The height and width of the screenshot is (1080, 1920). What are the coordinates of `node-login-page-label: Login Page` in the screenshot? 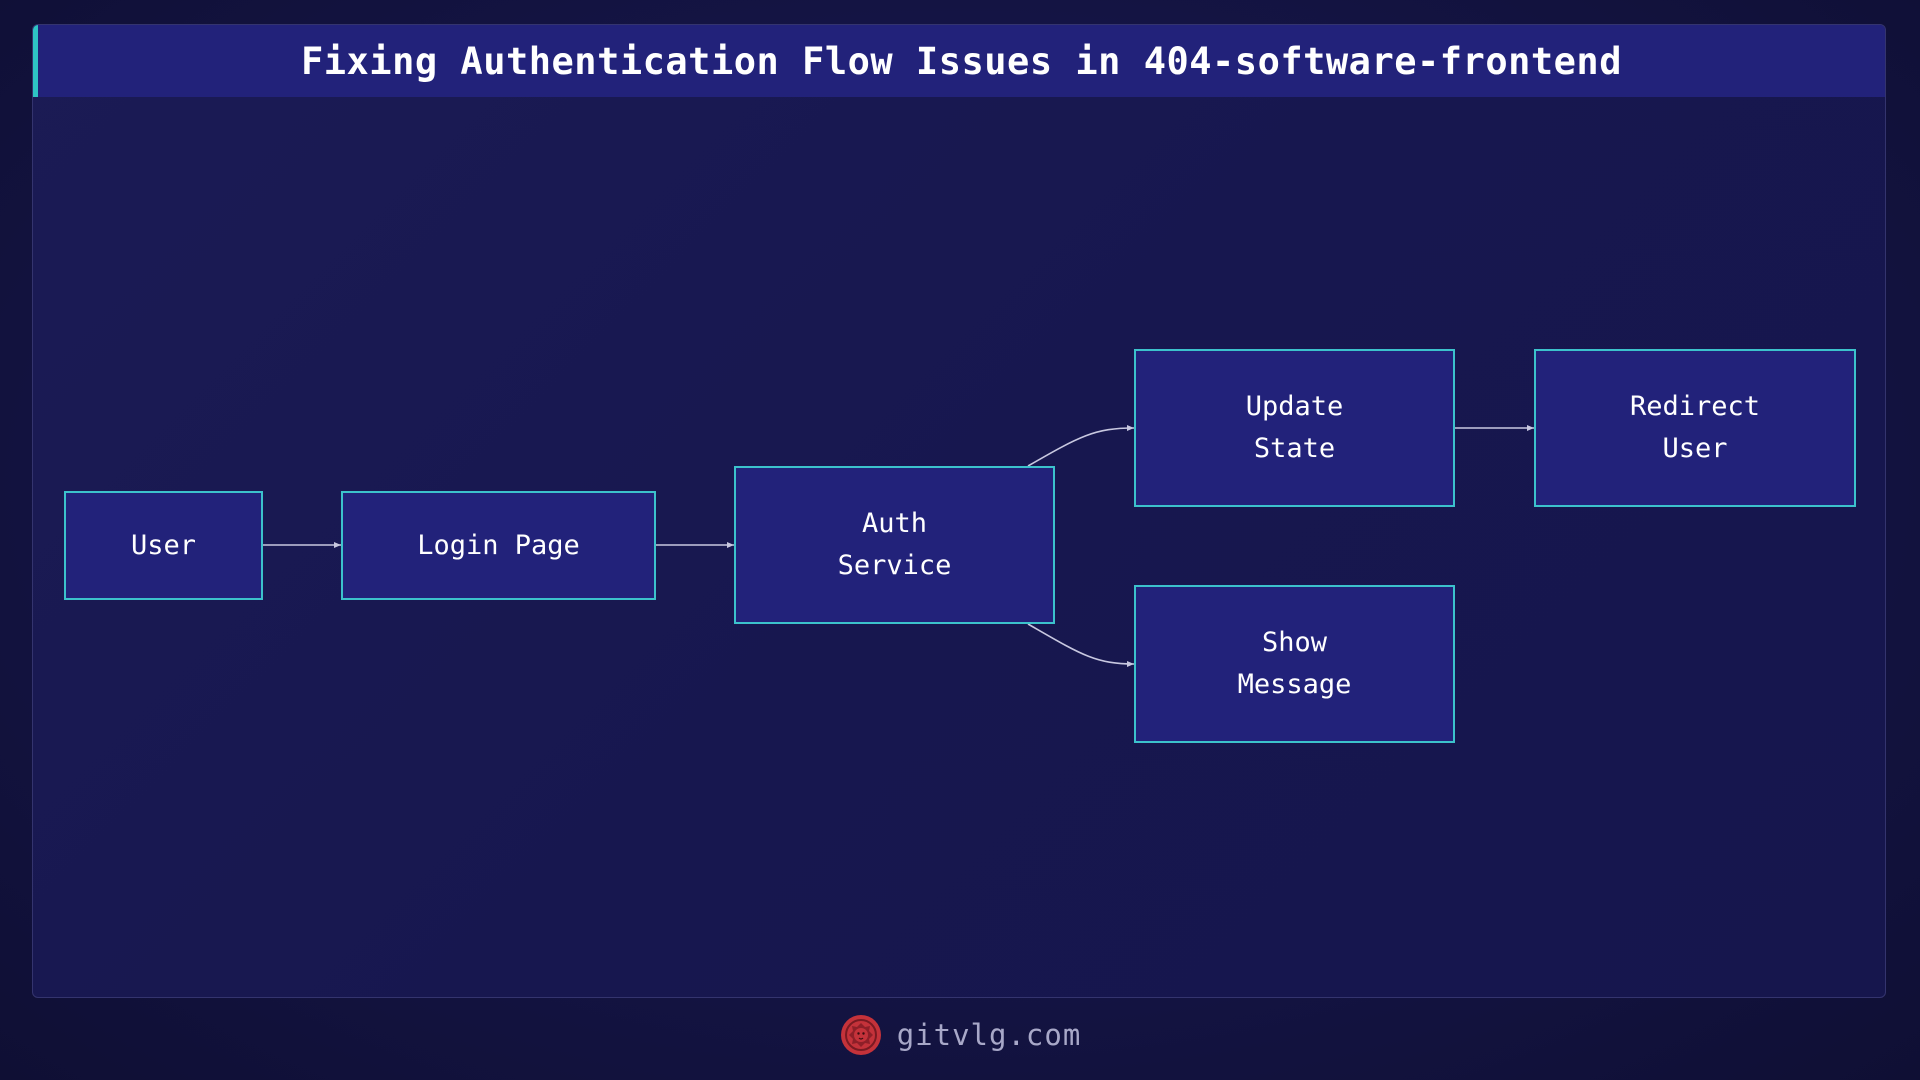 It's located at (498, 545).